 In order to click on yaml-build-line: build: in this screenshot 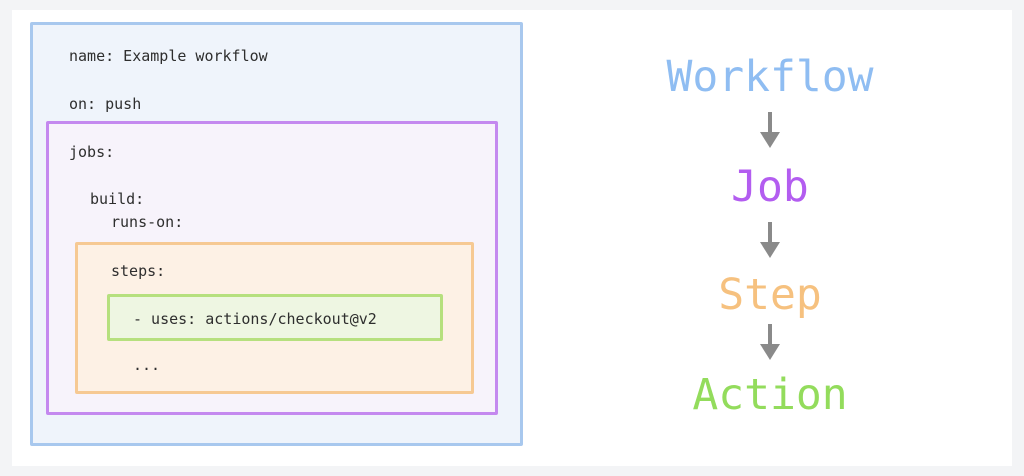, I will do `click(117, 199)`.